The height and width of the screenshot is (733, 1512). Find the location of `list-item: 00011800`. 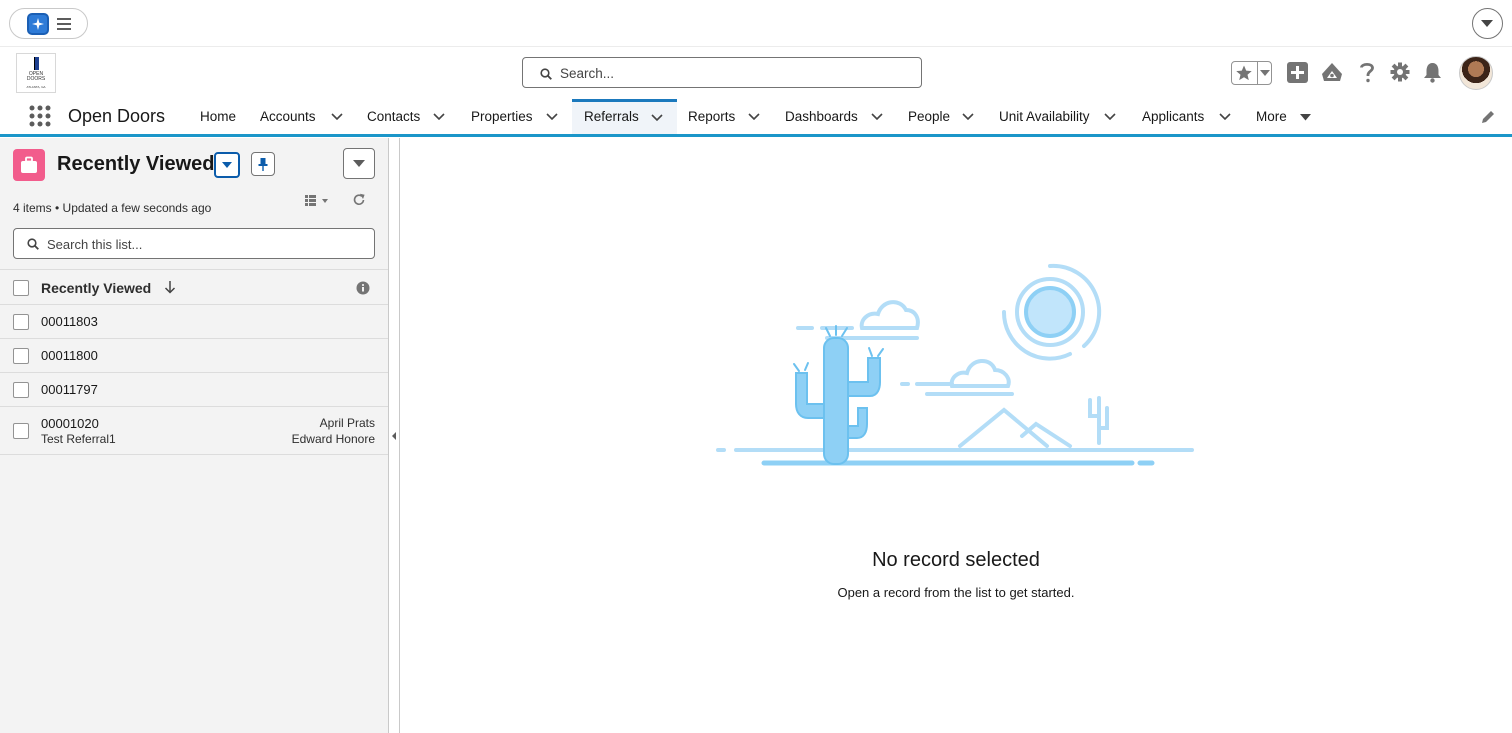

list-item: 00011800 is located at coordinates (194, 356).